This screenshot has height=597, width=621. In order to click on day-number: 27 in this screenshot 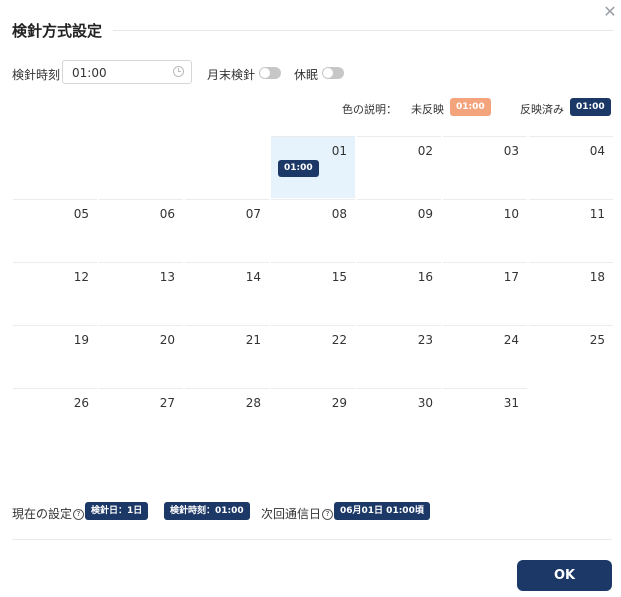, I will do `click(167, 403)`.